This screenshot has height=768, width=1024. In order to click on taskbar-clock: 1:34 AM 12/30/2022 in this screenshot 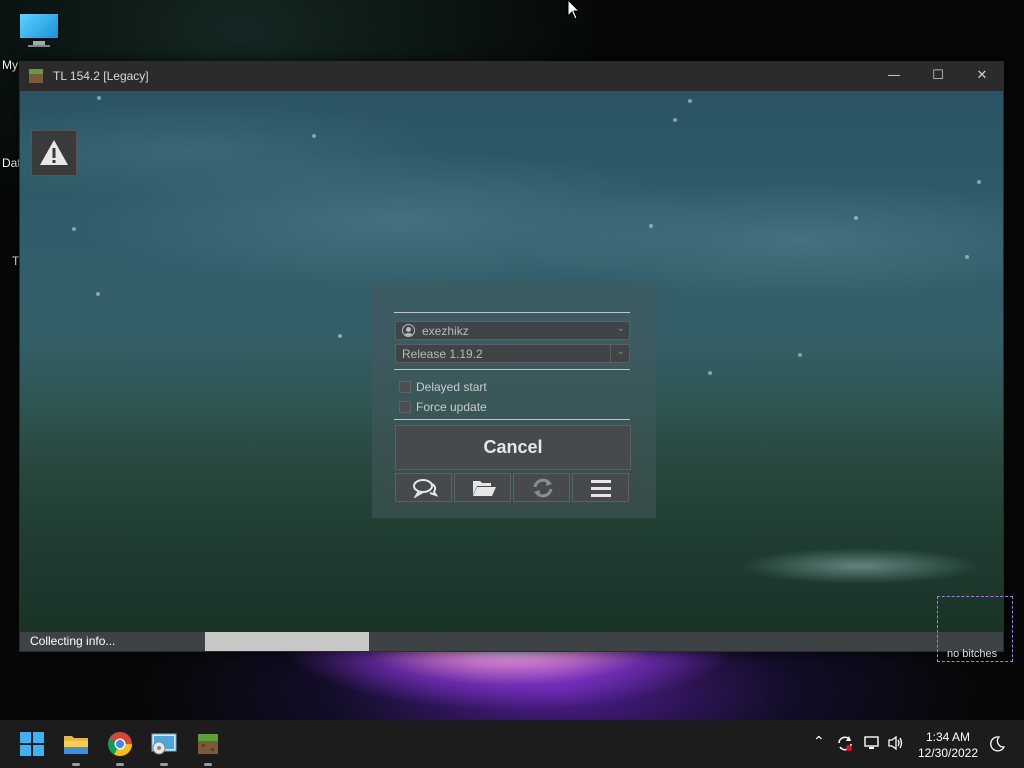, I will do `click(948, 745)`.